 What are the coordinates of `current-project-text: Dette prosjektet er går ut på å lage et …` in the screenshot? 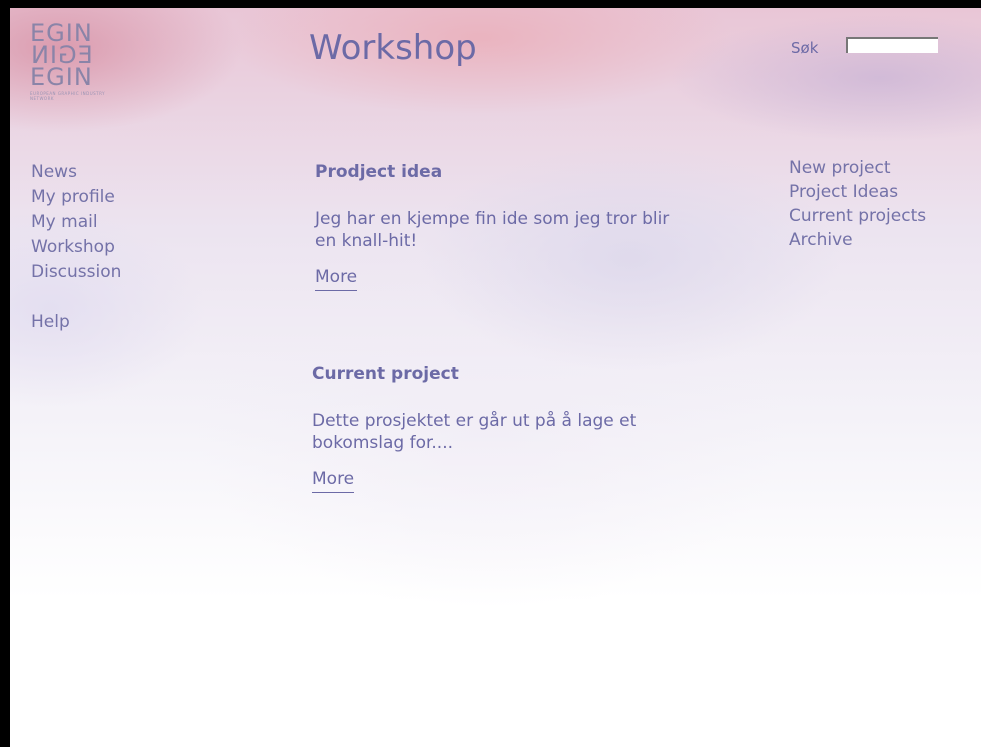 It's located at (474, 432).